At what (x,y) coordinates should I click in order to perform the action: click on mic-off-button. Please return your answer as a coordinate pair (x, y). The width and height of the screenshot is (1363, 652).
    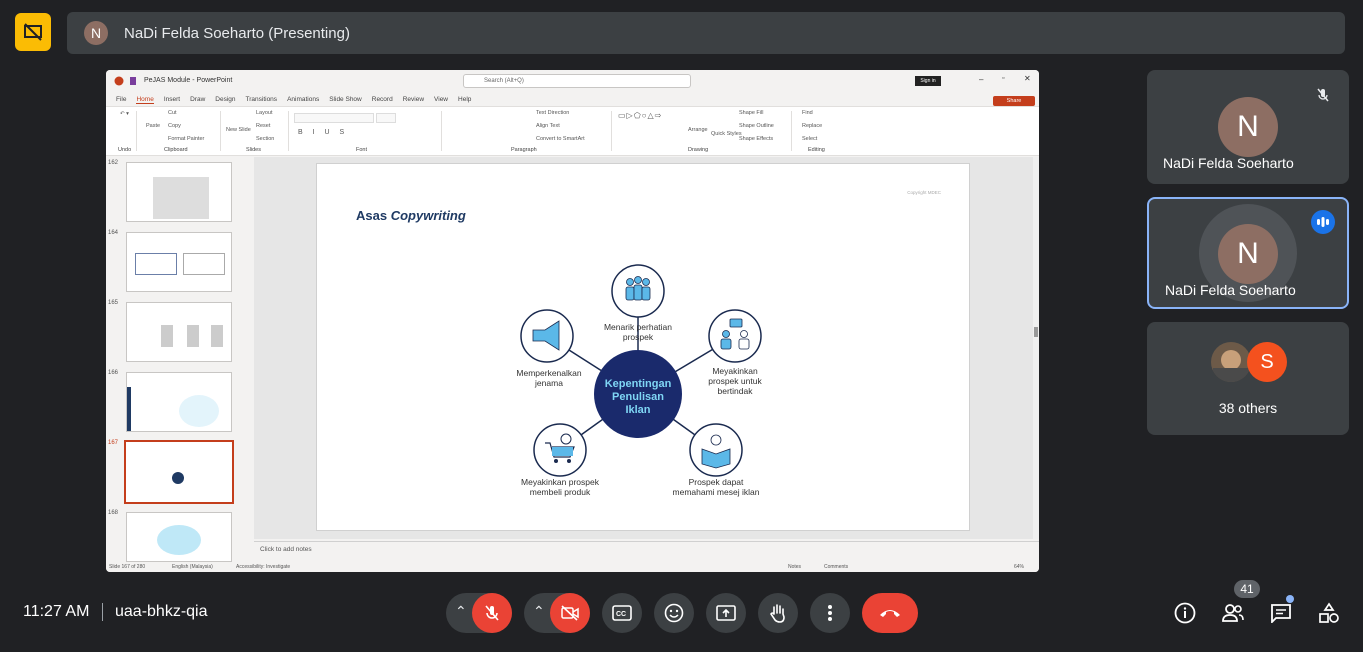
    Looking at the image, I should click on (492, 613).